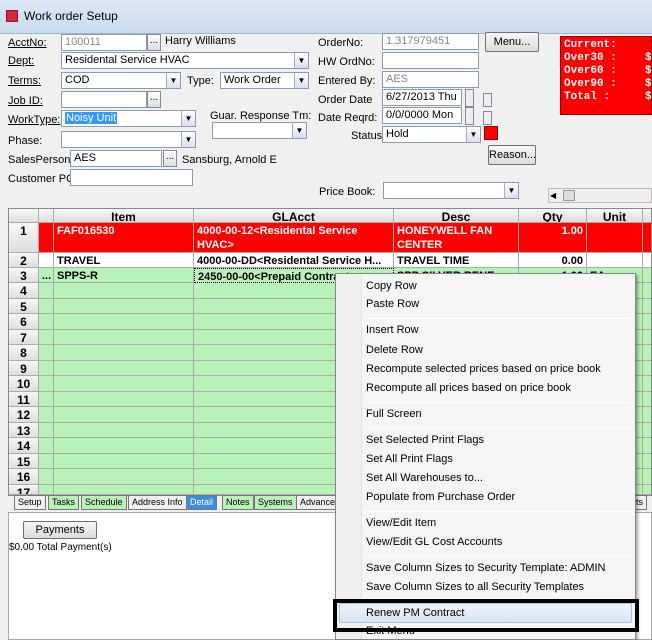 Image resolution: width=652 pixels, height=640 pixels. I want to click on enteredby-field: AES, so click(430, 79).